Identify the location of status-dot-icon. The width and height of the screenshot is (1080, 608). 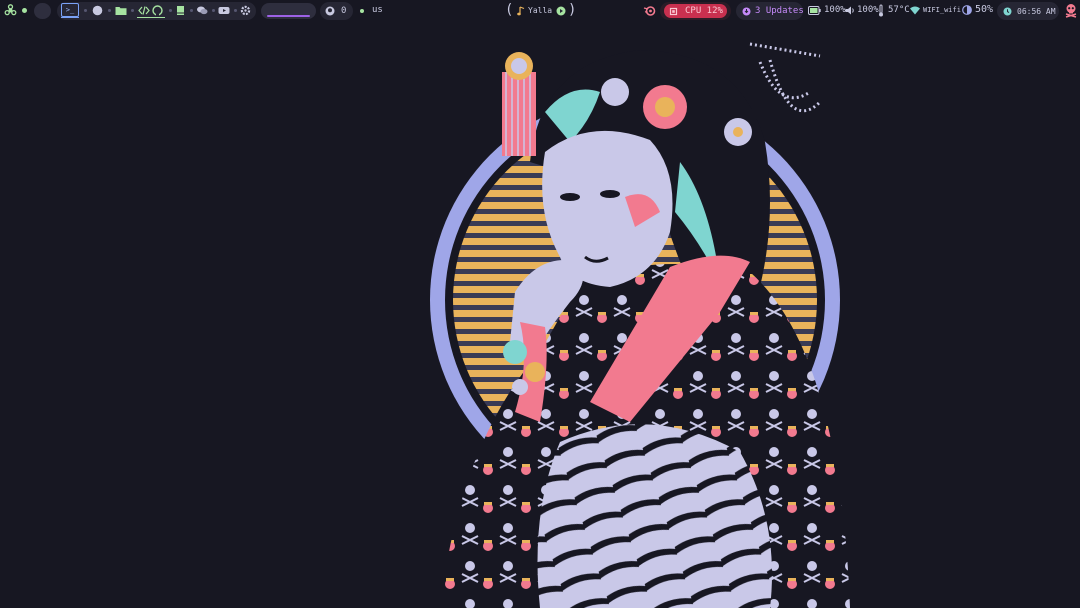
(24, 10).